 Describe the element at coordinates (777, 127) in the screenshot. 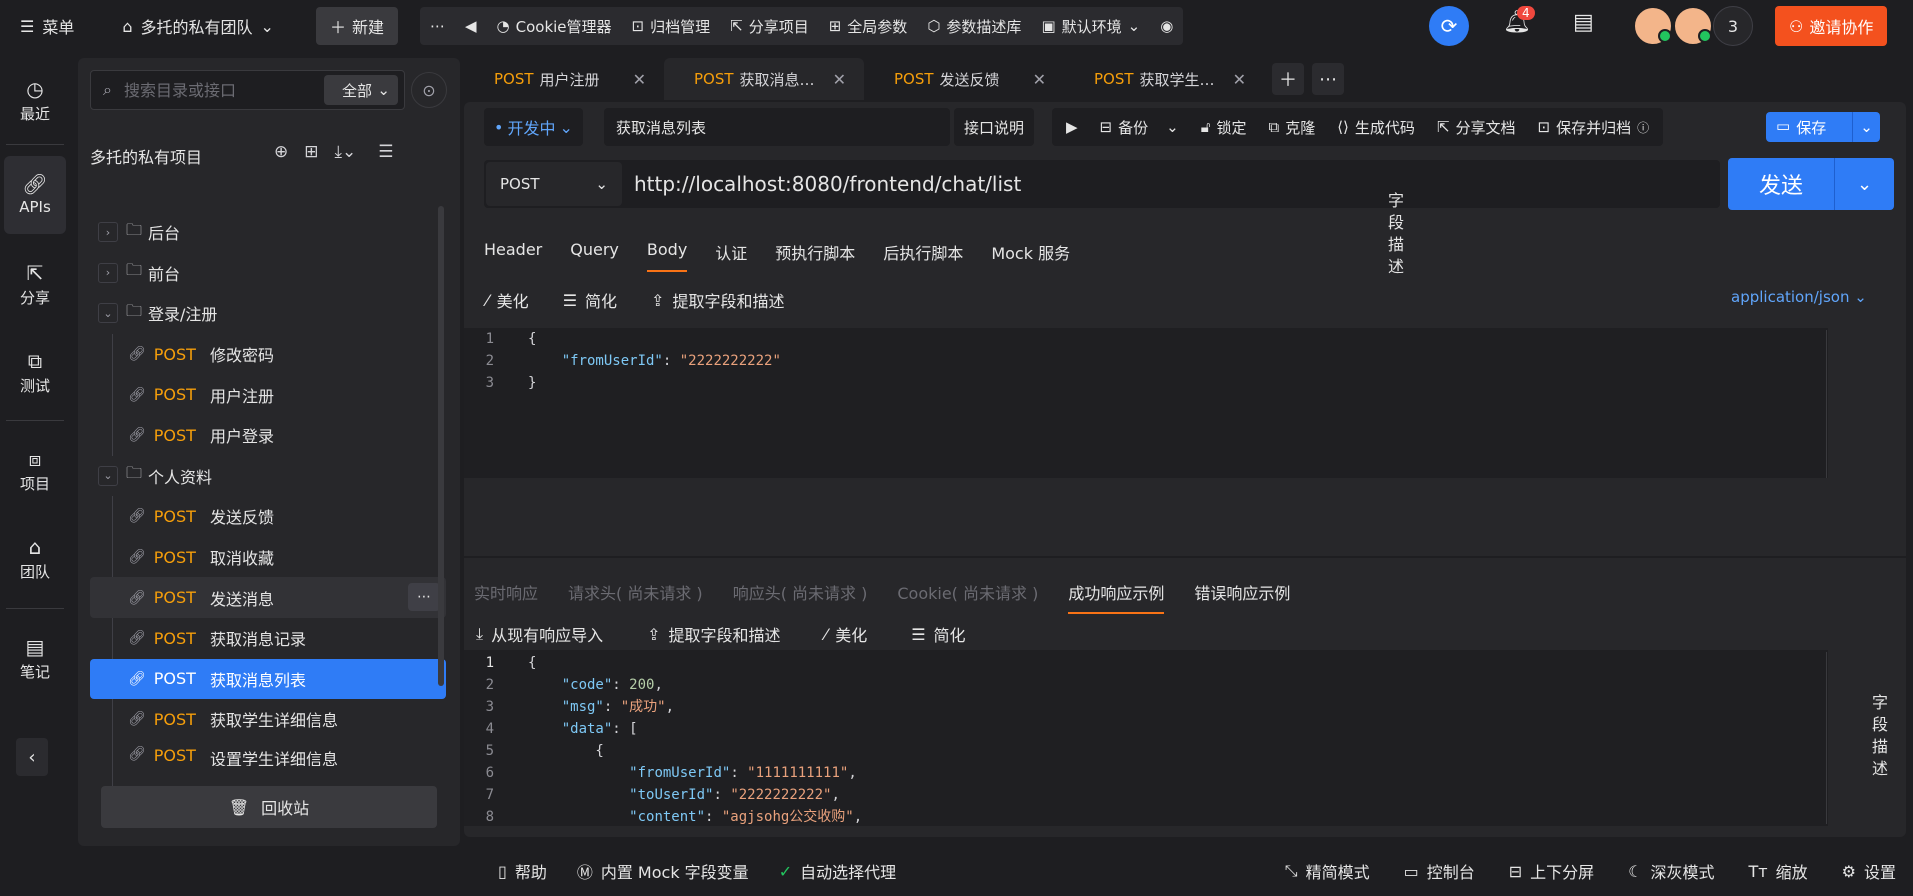

I see `api-name-field: 获取消息列表` at that location.